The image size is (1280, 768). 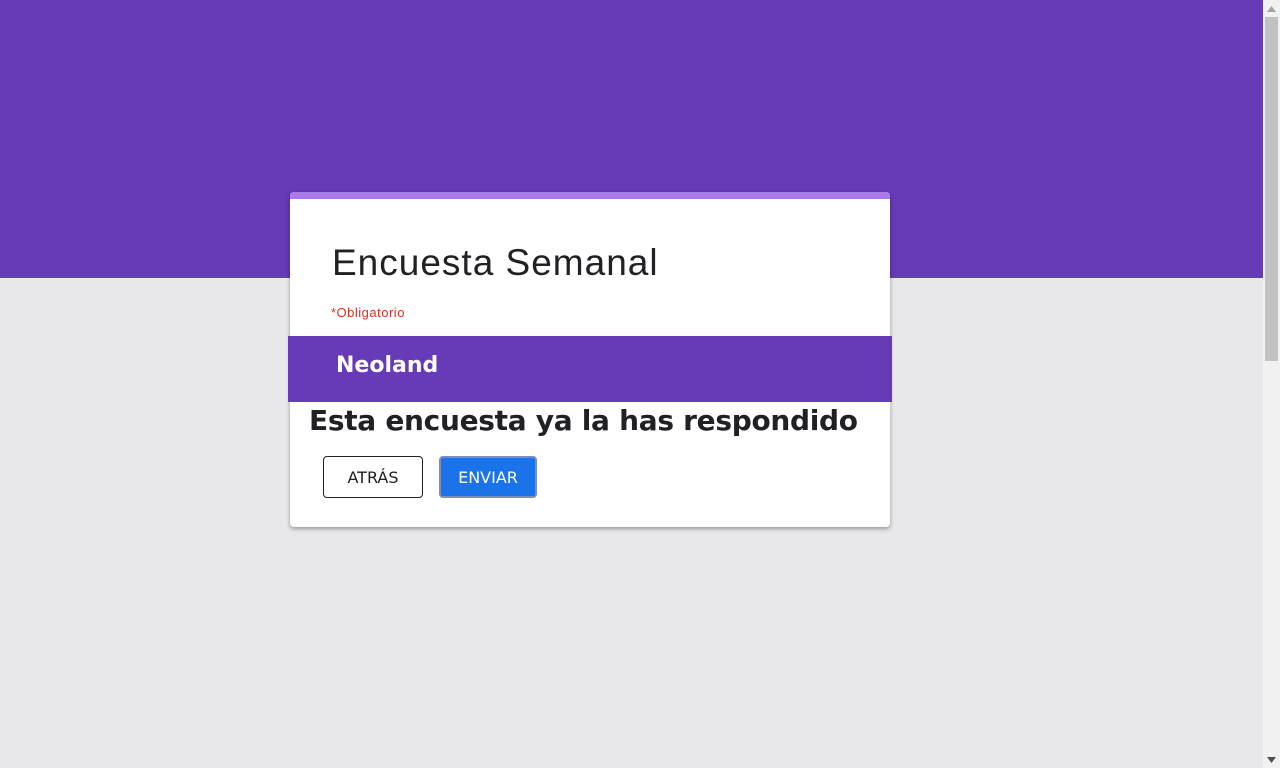 I want to click on form-title: Encuesta Semanal, so click(x=495, y=262).